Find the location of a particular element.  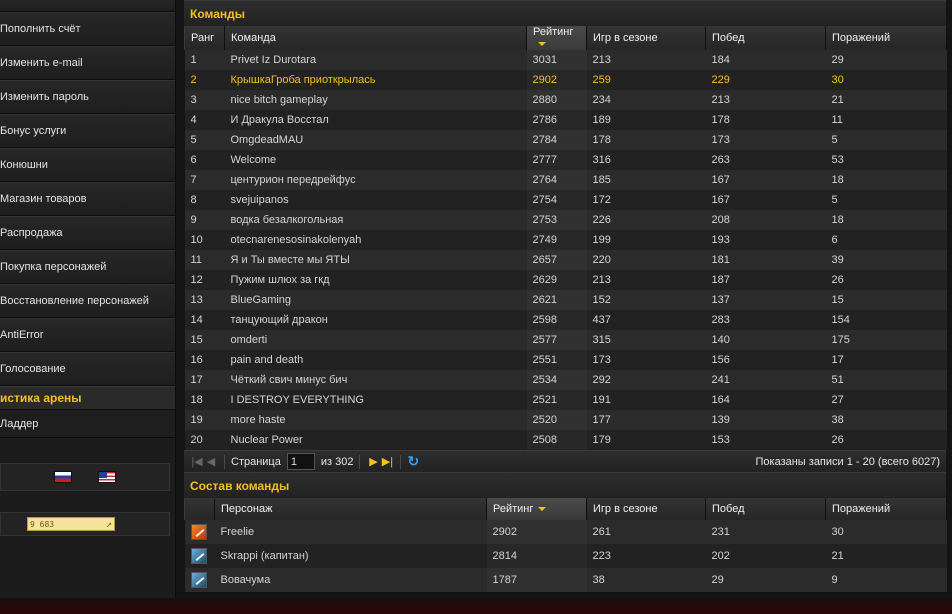

table-row: Вовачума 1787 38 29 9 is located at coordinates (565, 580).